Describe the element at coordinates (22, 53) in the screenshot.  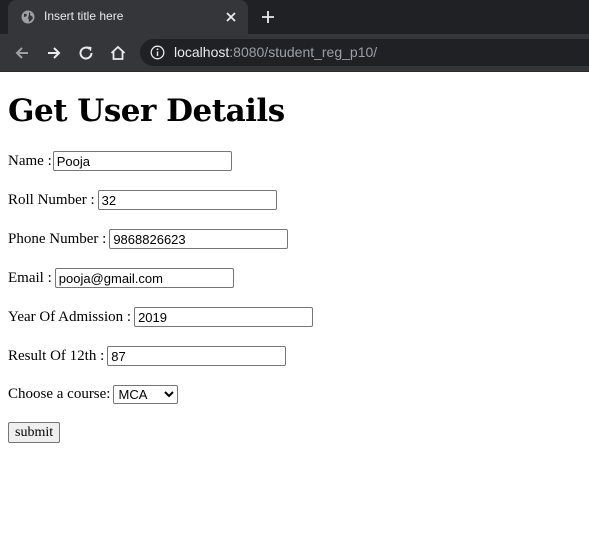
I see `back-icon` at that location.